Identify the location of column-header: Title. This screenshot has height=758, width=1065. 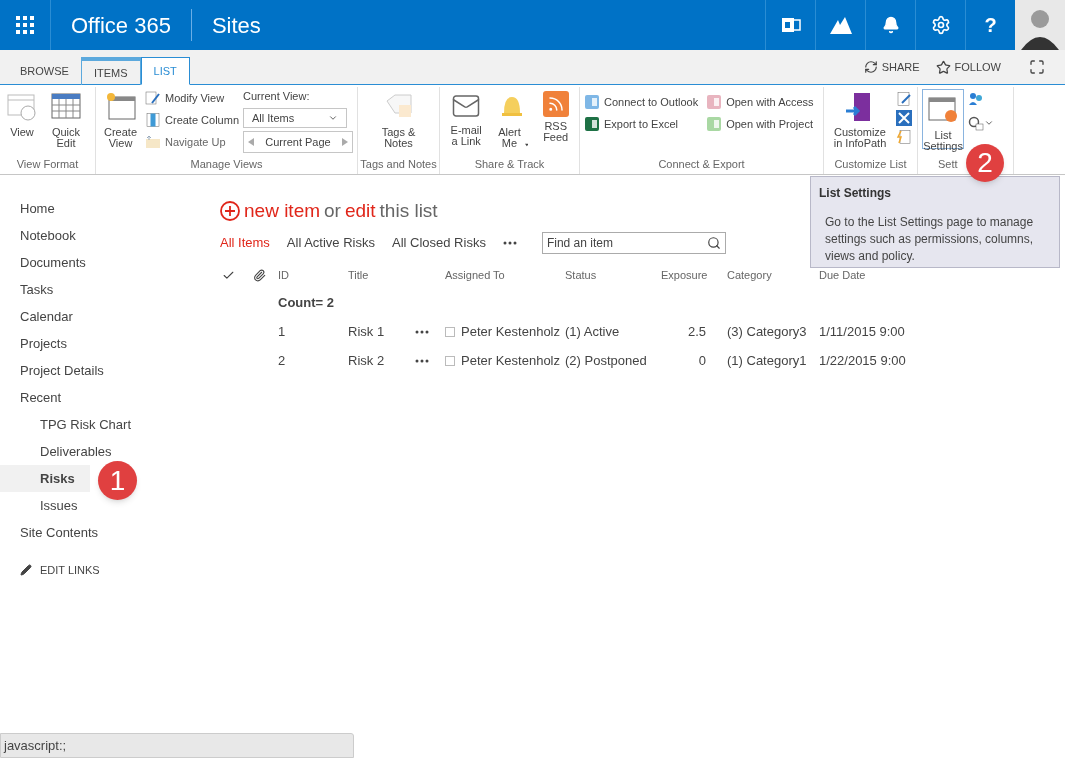
(396, 275).